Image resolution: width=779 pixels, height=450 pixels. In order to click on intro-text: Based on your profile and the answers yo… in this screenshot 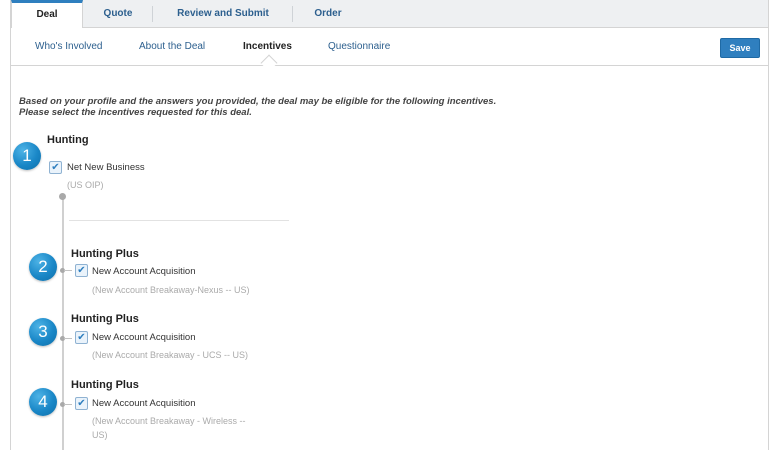, I will do `click(257, 107)`.